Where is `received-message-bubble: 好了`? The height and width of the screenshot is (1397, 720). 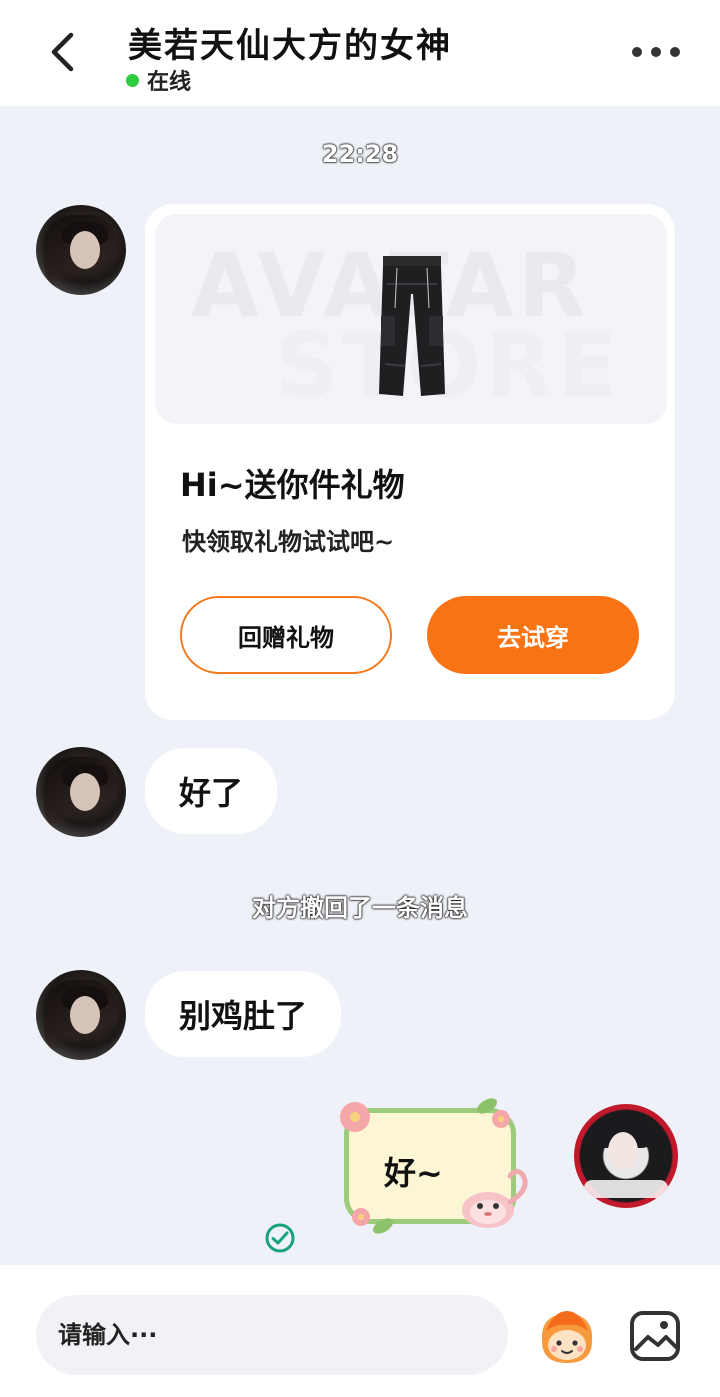
received-message-bubble: 好了 is located at coordinates (211, 791).